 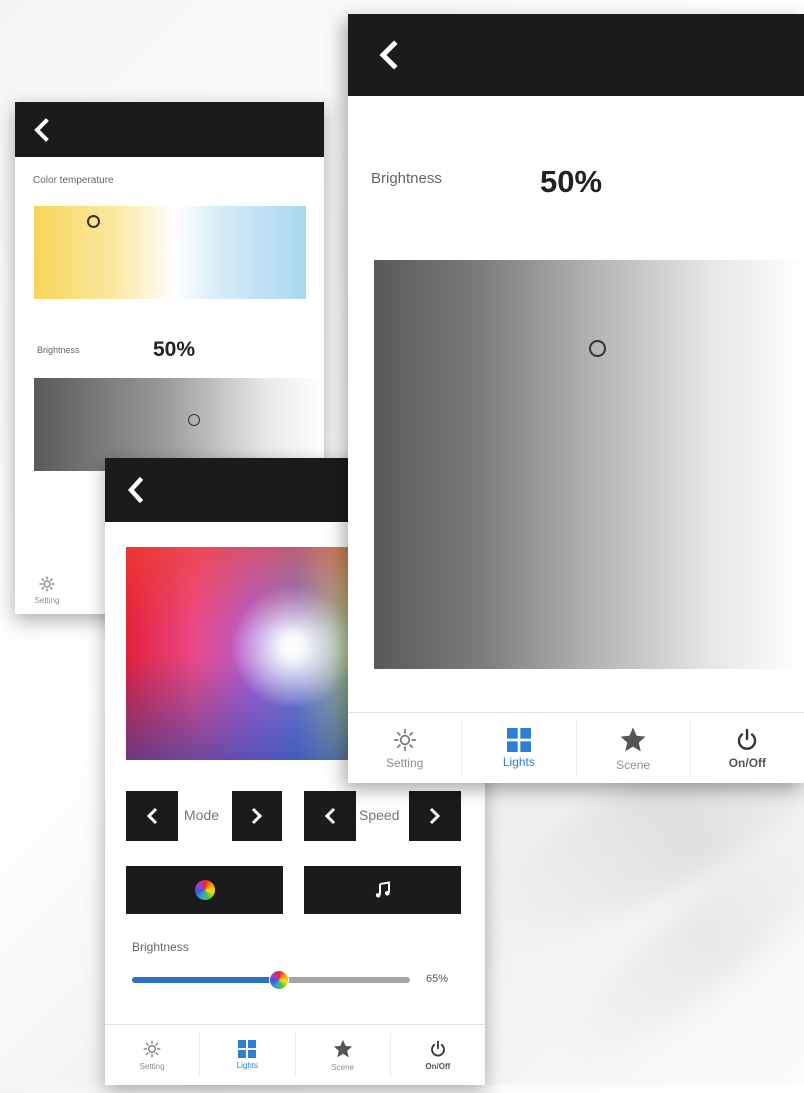 I want to click on color-temperature-bar, so click(x=170, y=252).